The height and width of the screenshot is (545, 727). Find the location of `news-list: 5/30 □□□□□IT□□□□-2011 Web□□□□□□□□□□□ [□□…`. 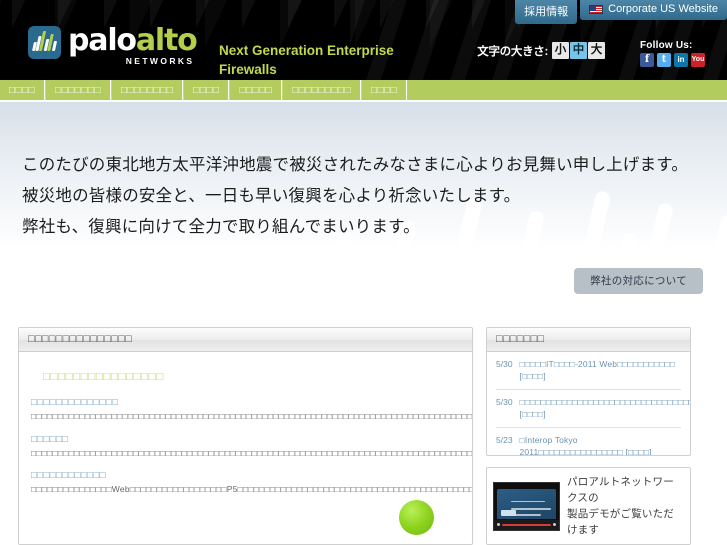

news-list: 5/30 □□□□□IT□□□□-2011 Web□□□□□□□□□□□ [□□… is located at coordinates (588, 404).